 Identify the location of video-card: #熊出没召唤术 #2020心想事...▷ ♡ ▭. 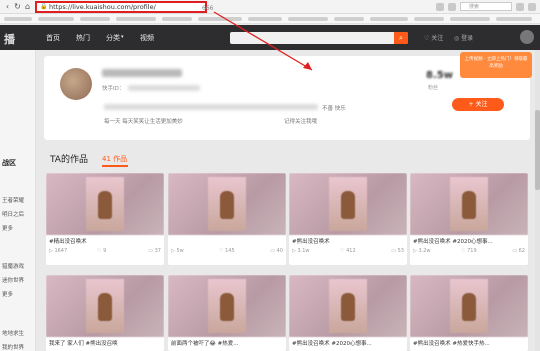
(348, 313).